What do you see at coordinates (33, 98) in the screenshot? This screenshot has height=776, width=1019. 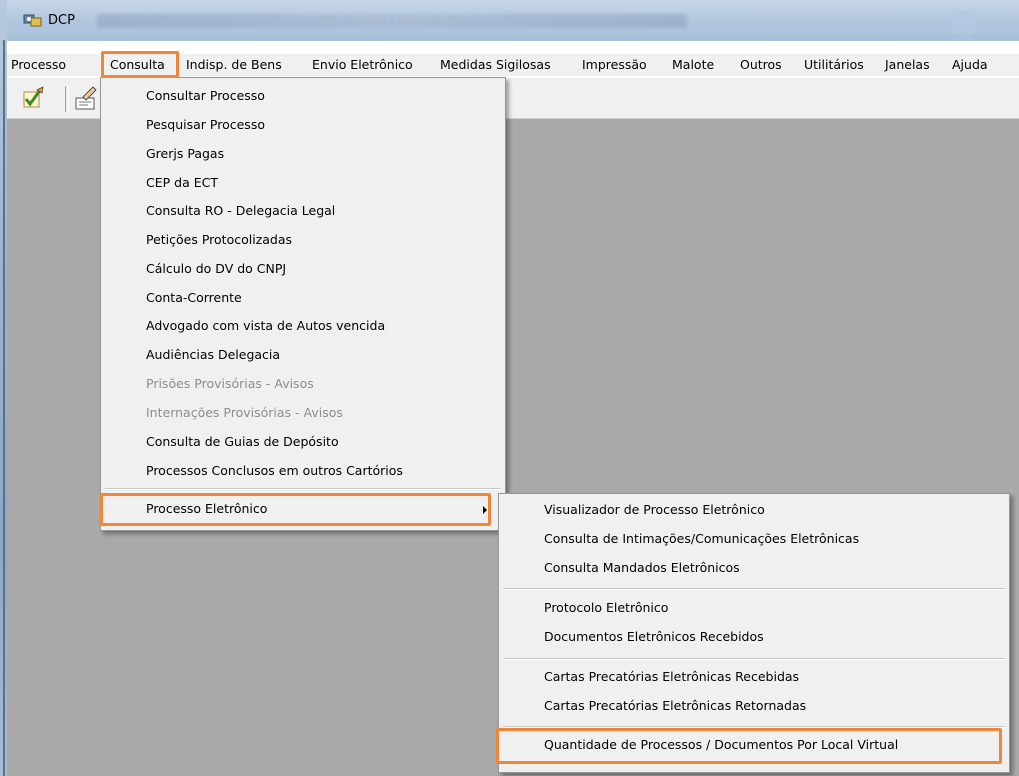 I see `checkmark-pencil-icon` at bounding box center [33, 98].